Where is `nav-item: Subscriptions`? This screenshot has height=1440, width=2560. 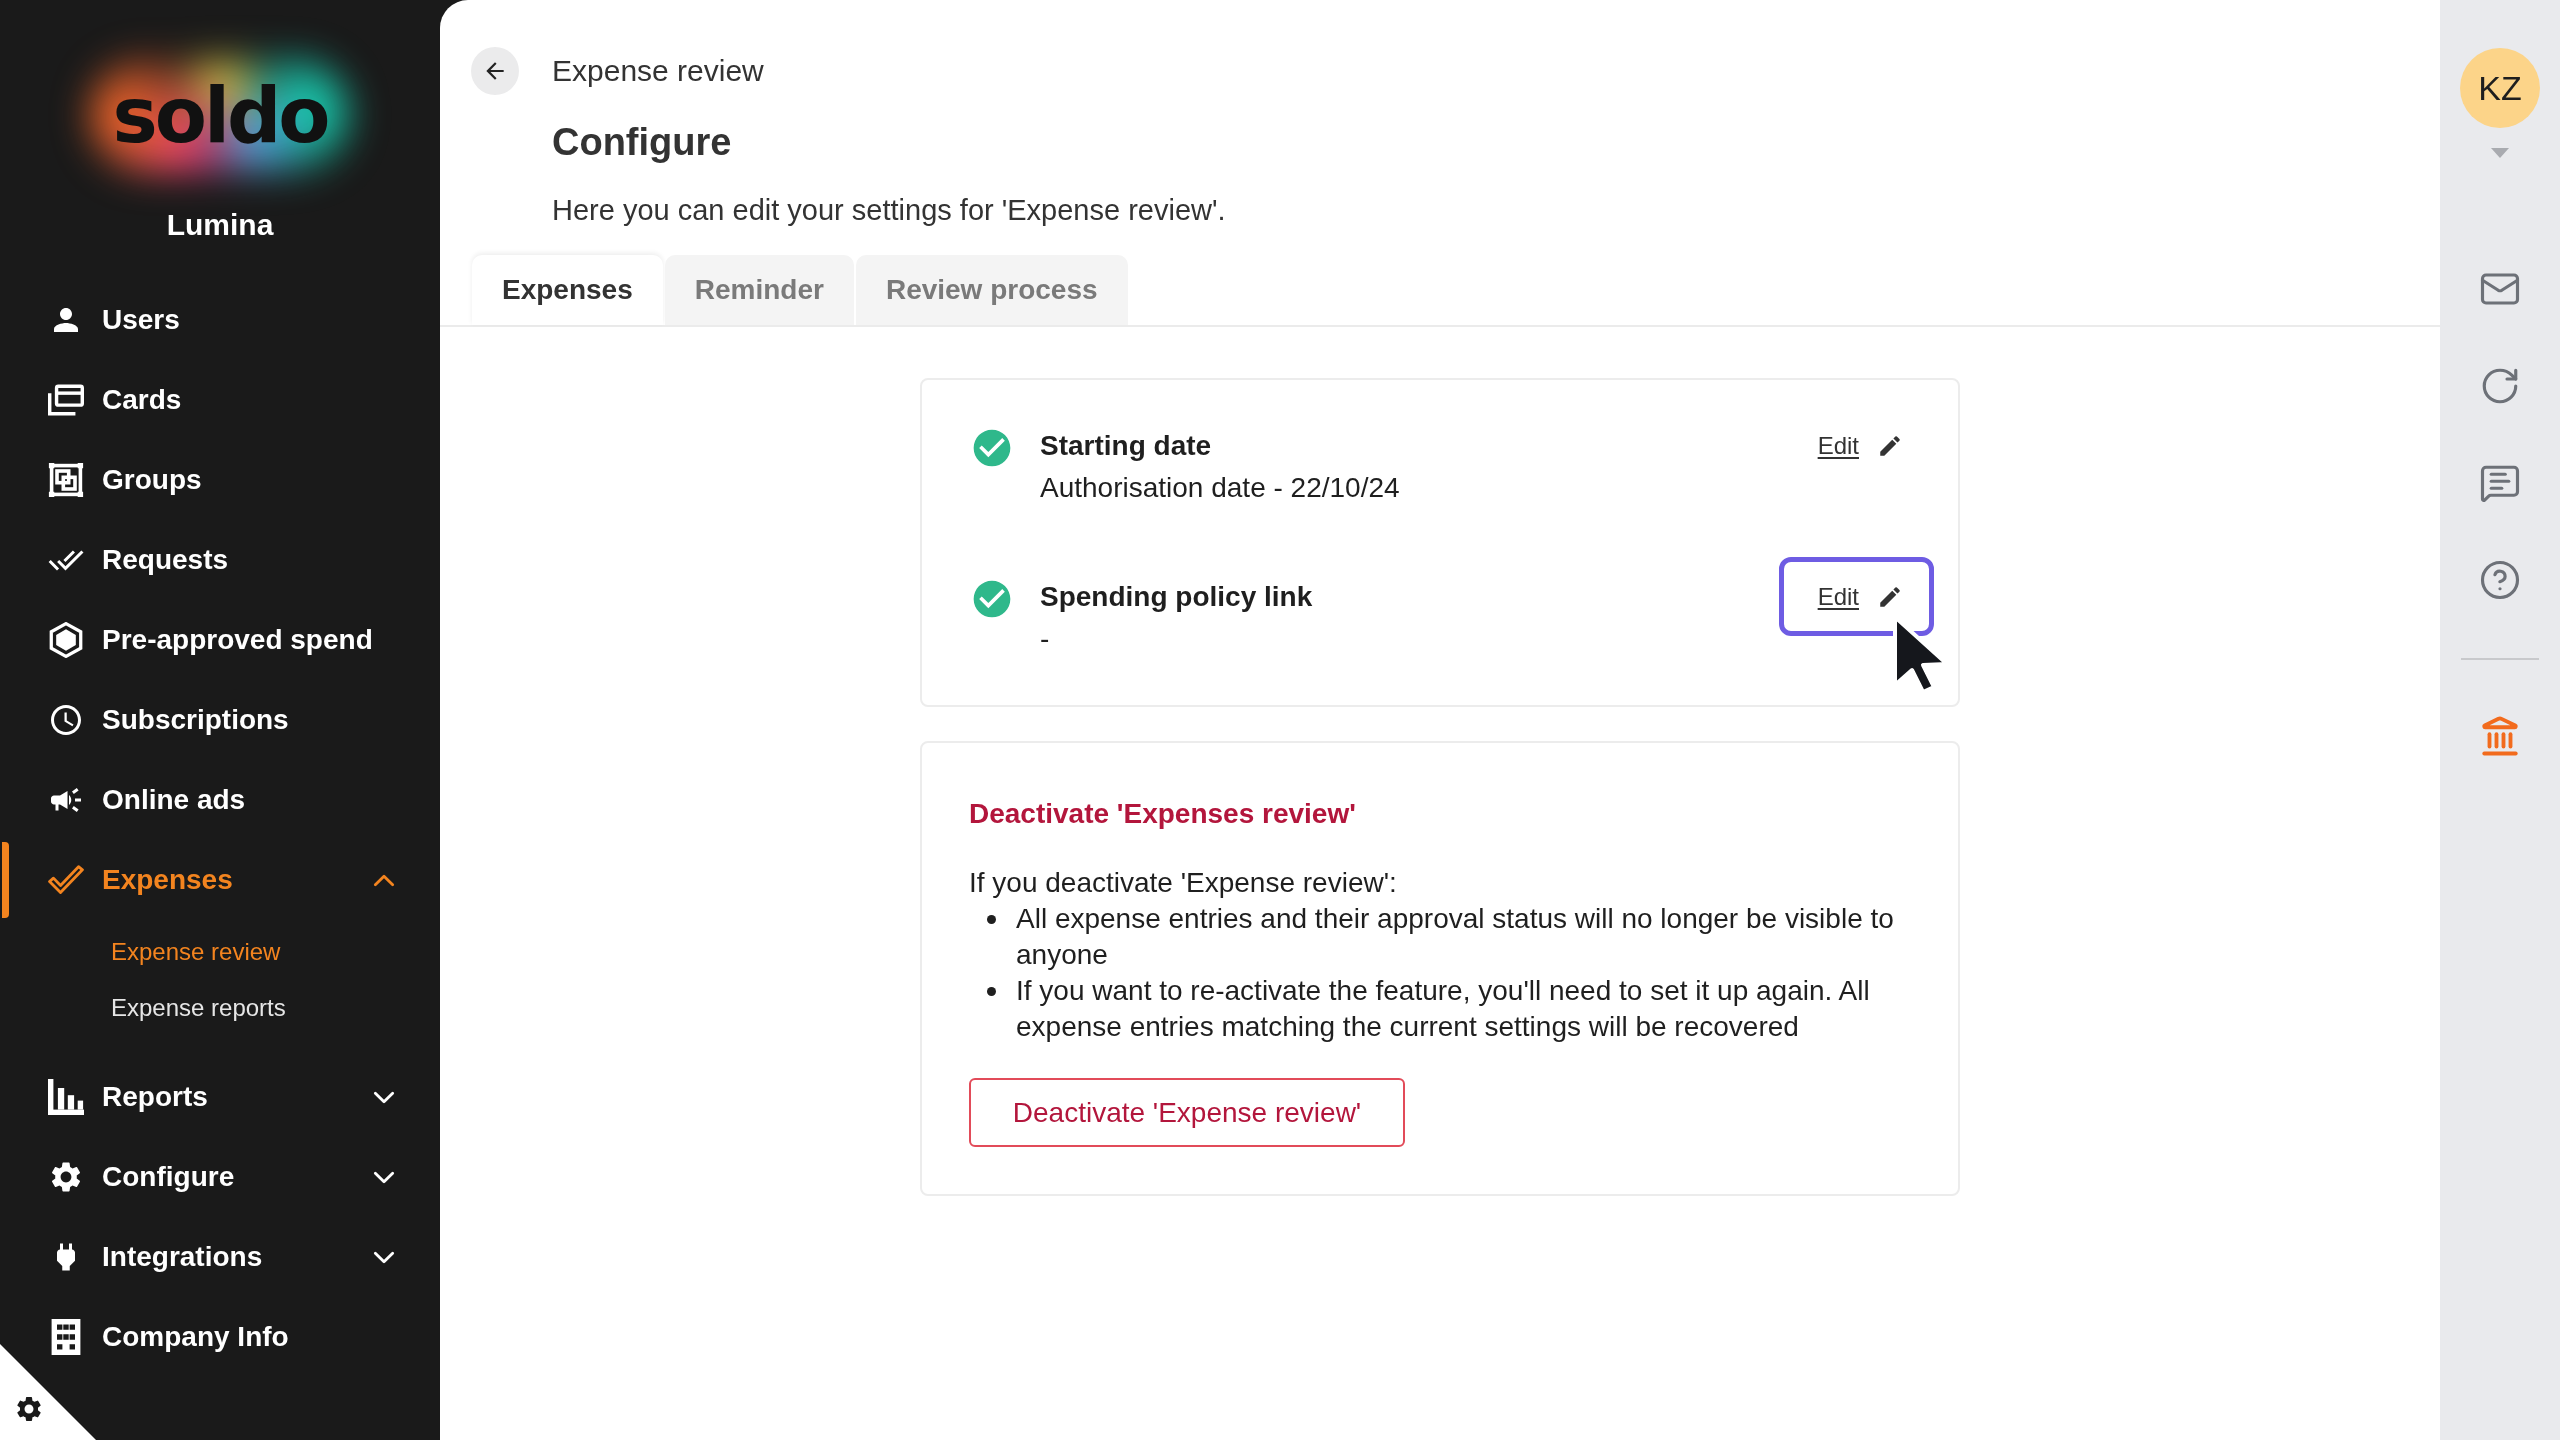
nav-item: Subscriptions is located at coordinates (220, 720).